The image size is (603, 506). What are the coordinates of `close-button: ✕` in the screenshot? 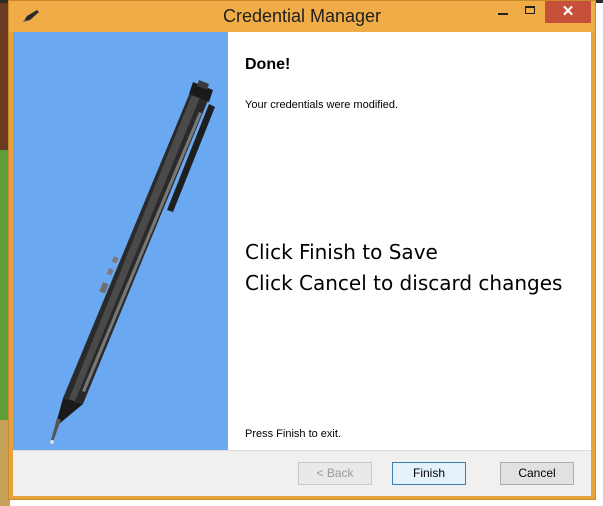 It's located at (568, 12).